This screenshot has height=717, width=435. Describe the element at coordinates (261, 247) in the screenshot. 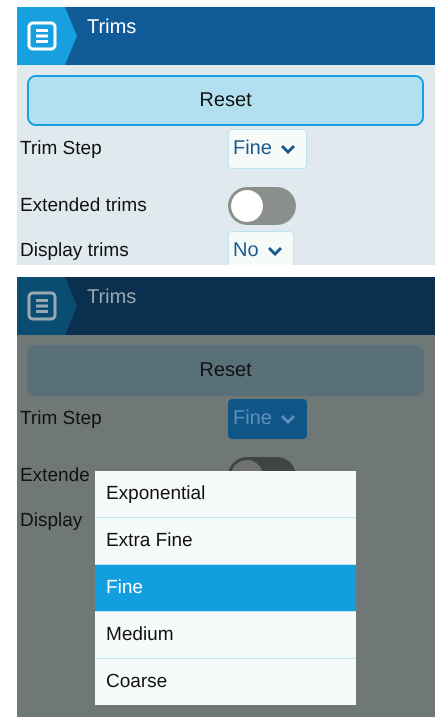

I see `dropdown: No` at that location.